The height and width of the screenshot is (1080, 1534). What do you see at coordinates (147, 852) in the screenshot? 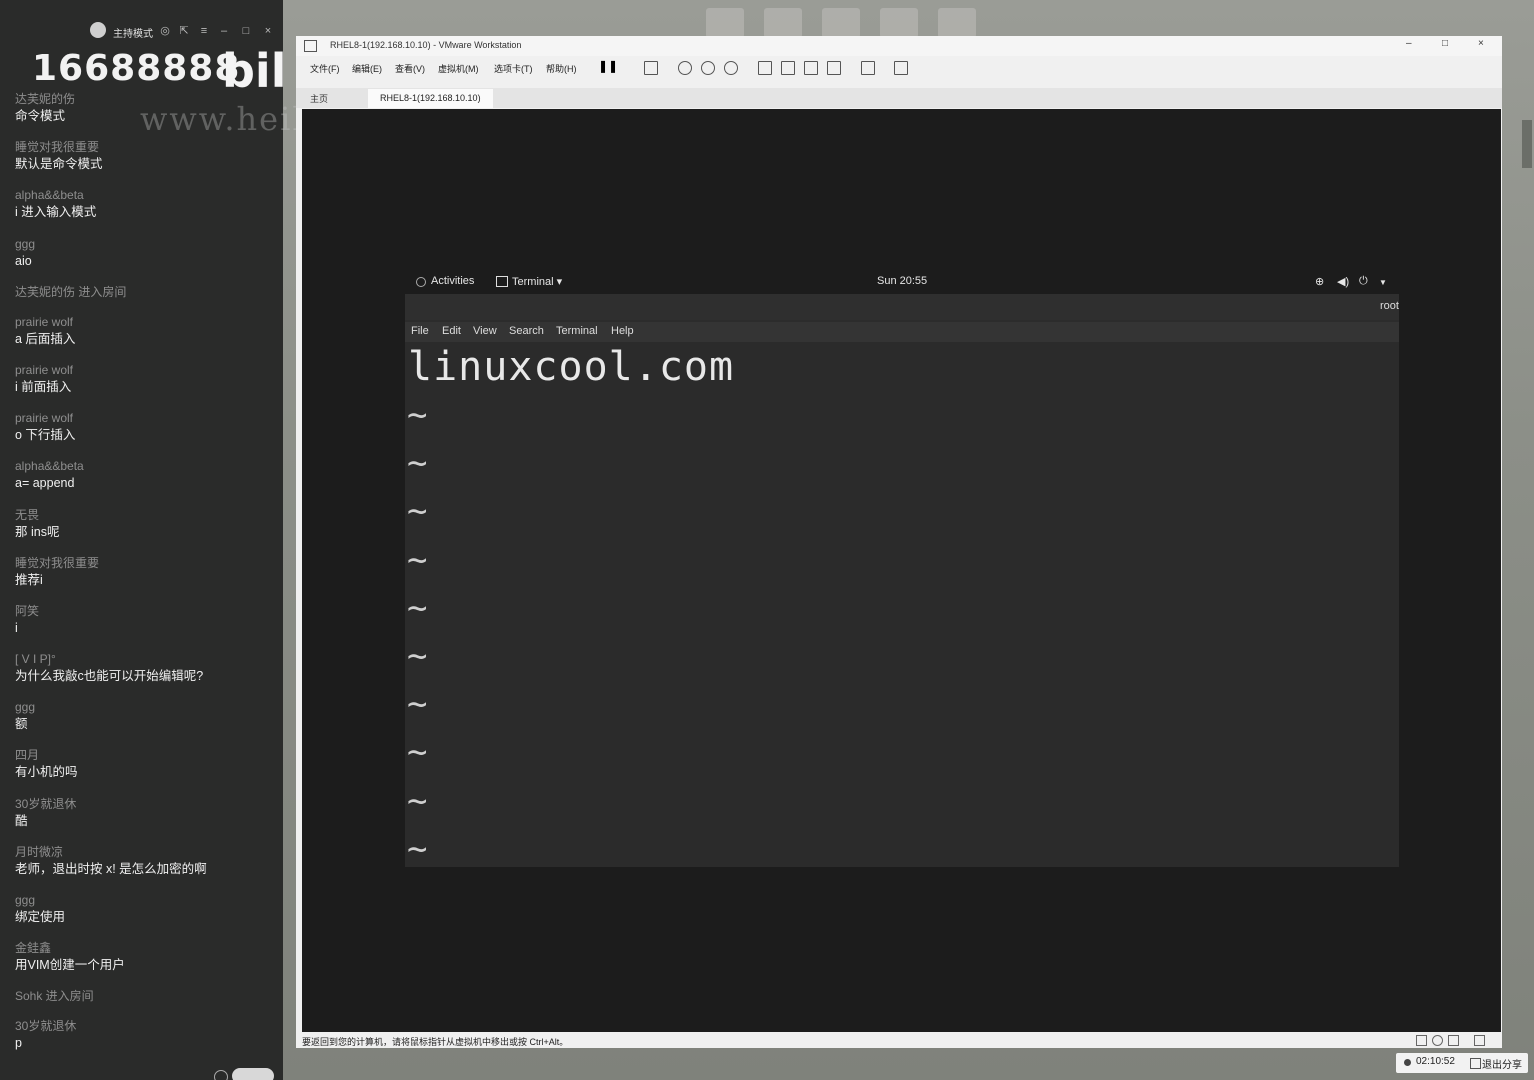
I see `chat-username: 月时微凉` at bounding box center [147, 852].